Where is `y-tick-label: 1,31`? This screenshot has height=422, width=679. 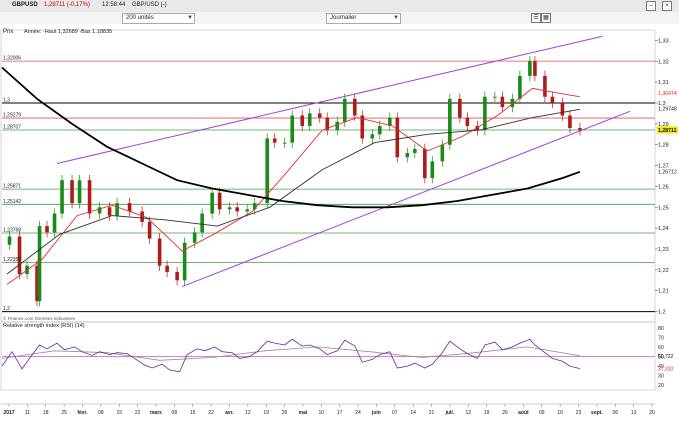
y-tick-label: 1,31 is located at coordinates (663, 83).